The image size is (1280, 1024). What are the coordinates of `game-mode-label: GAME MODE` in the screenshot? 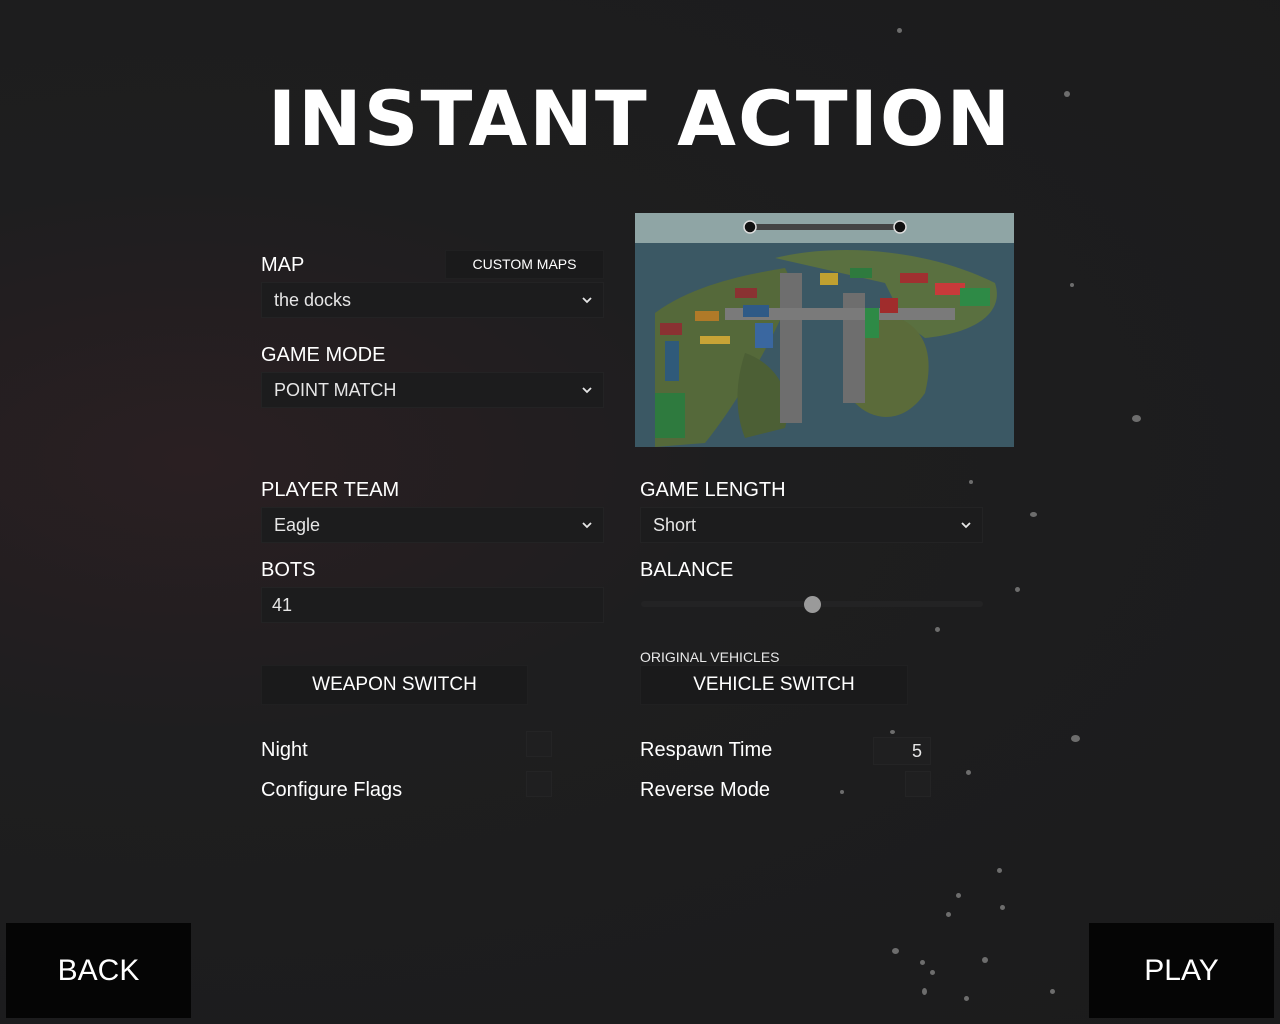 It's located at (323, 355).